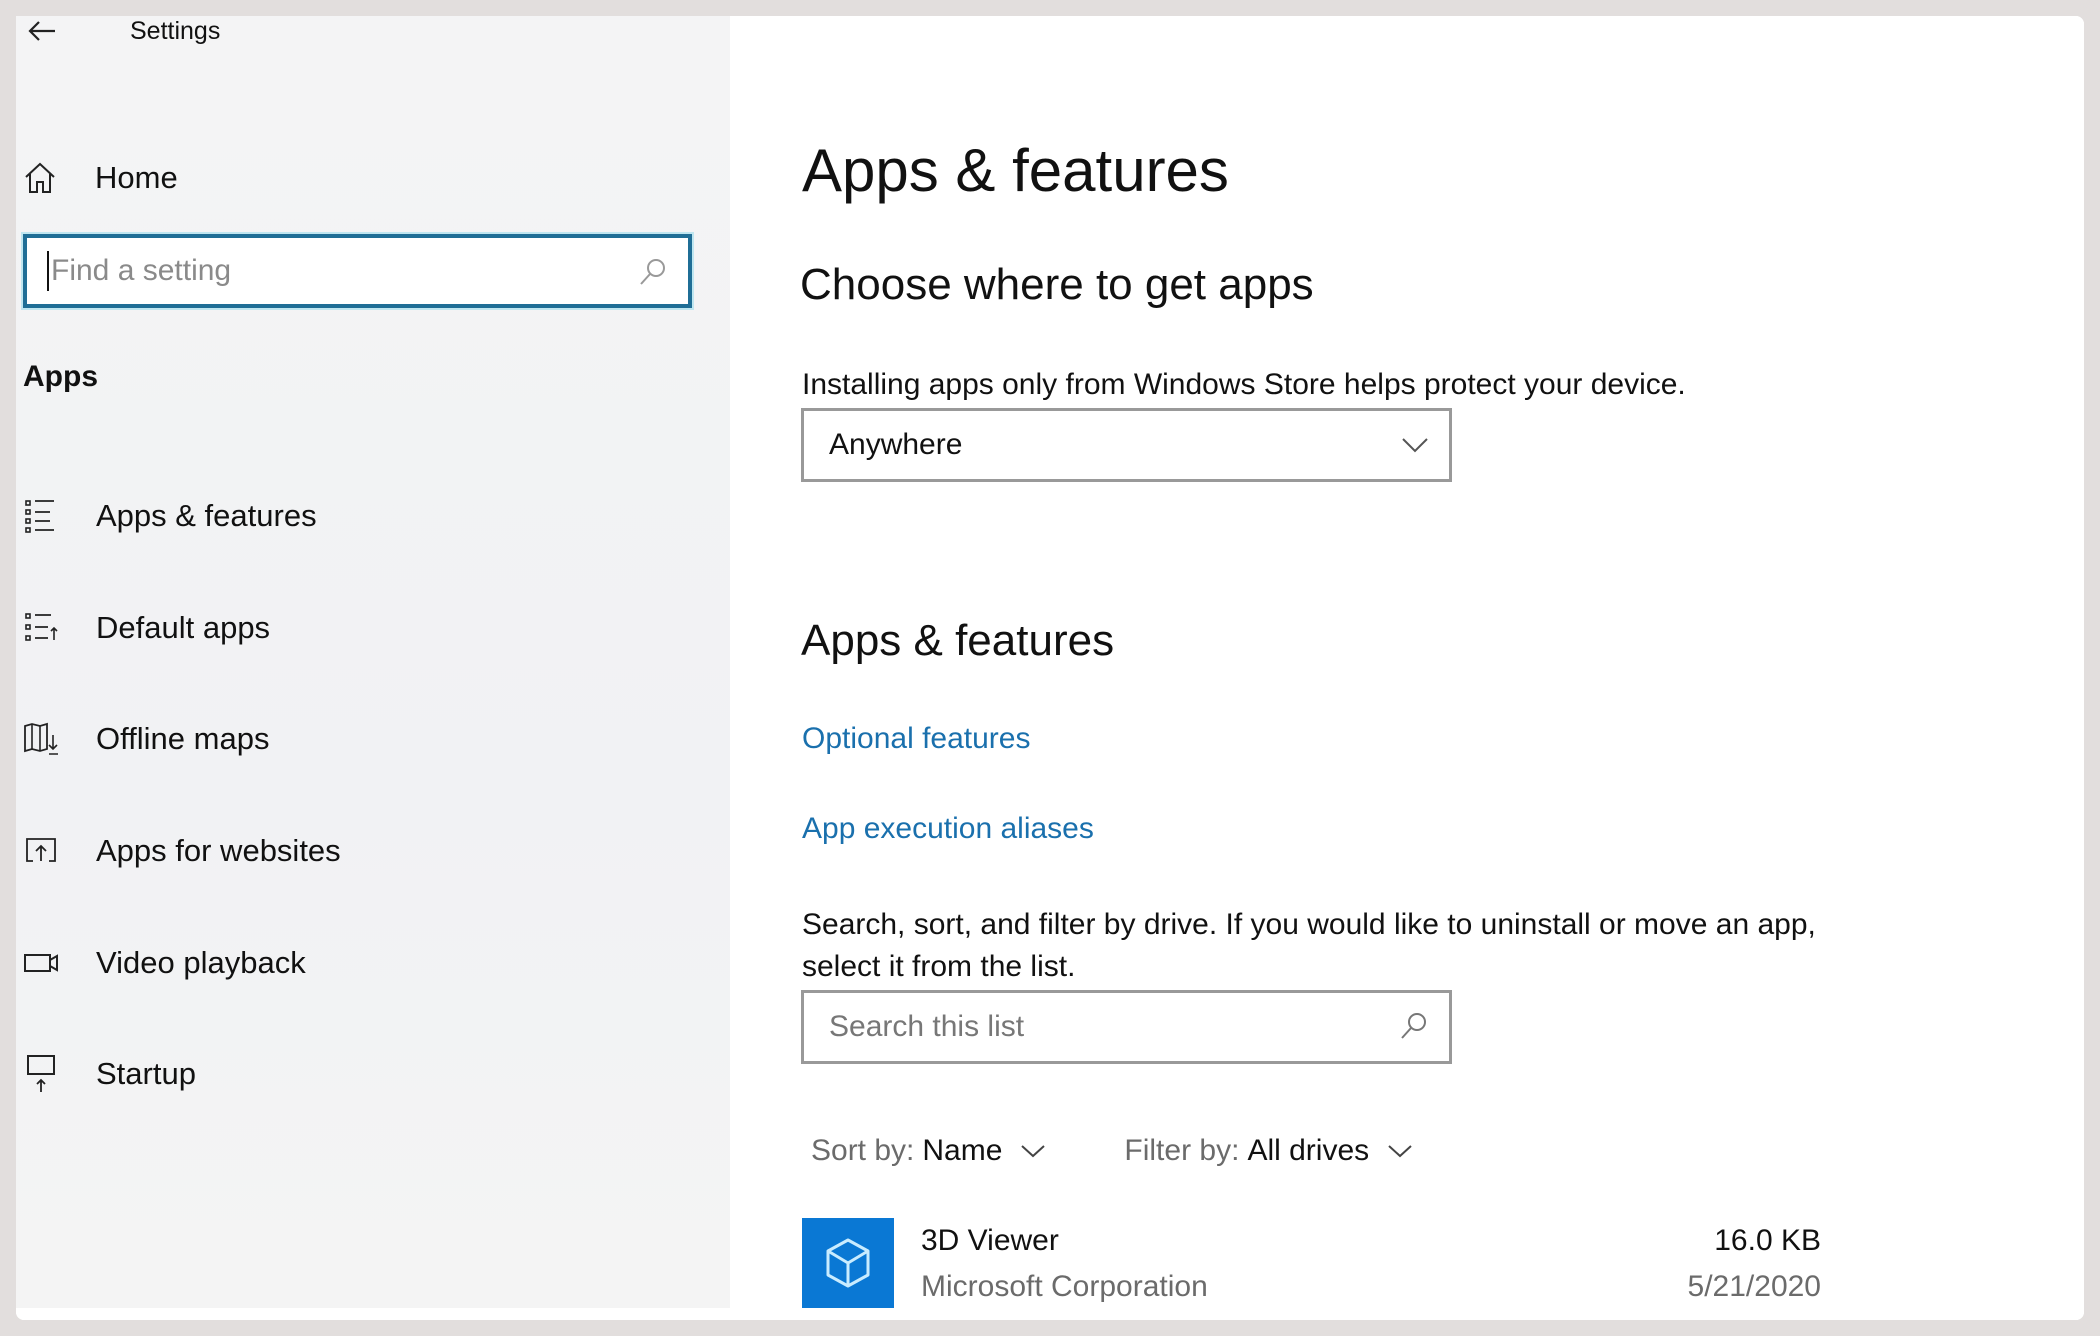 Image resolution: width=2100 pixels, height=1336 pixels. Describe the element at coordinates (365, 516) in the screenshot. I see `sidebar-item-apps-features: Apps & features` at that location.